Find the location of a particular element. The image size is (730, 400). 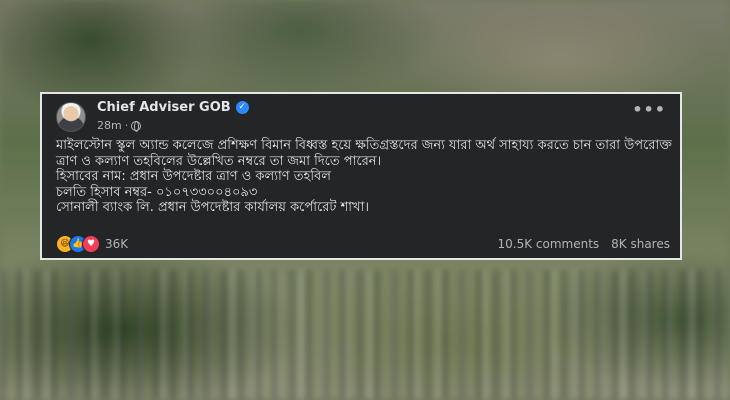

author-row: Chief Adviser GOB ✓ is located at coordinates (173, 107).